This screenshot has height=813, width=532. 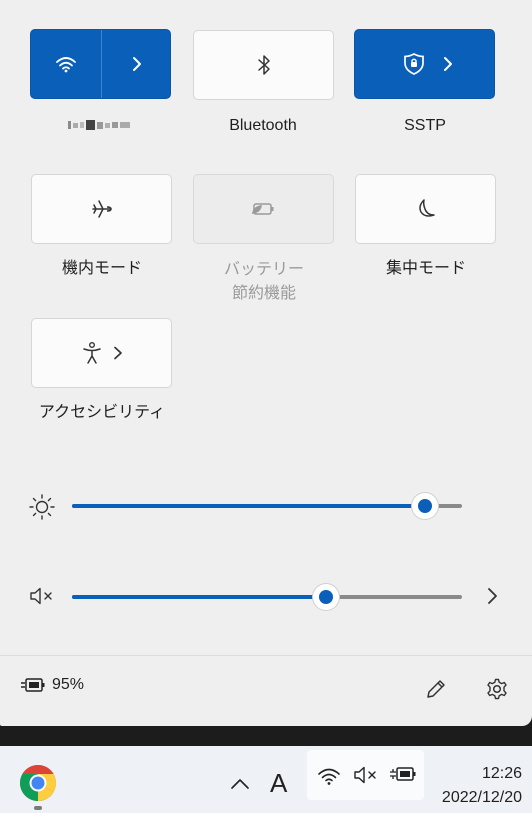 I want to click on bluetooth-icon, so click(x=263, y=65).